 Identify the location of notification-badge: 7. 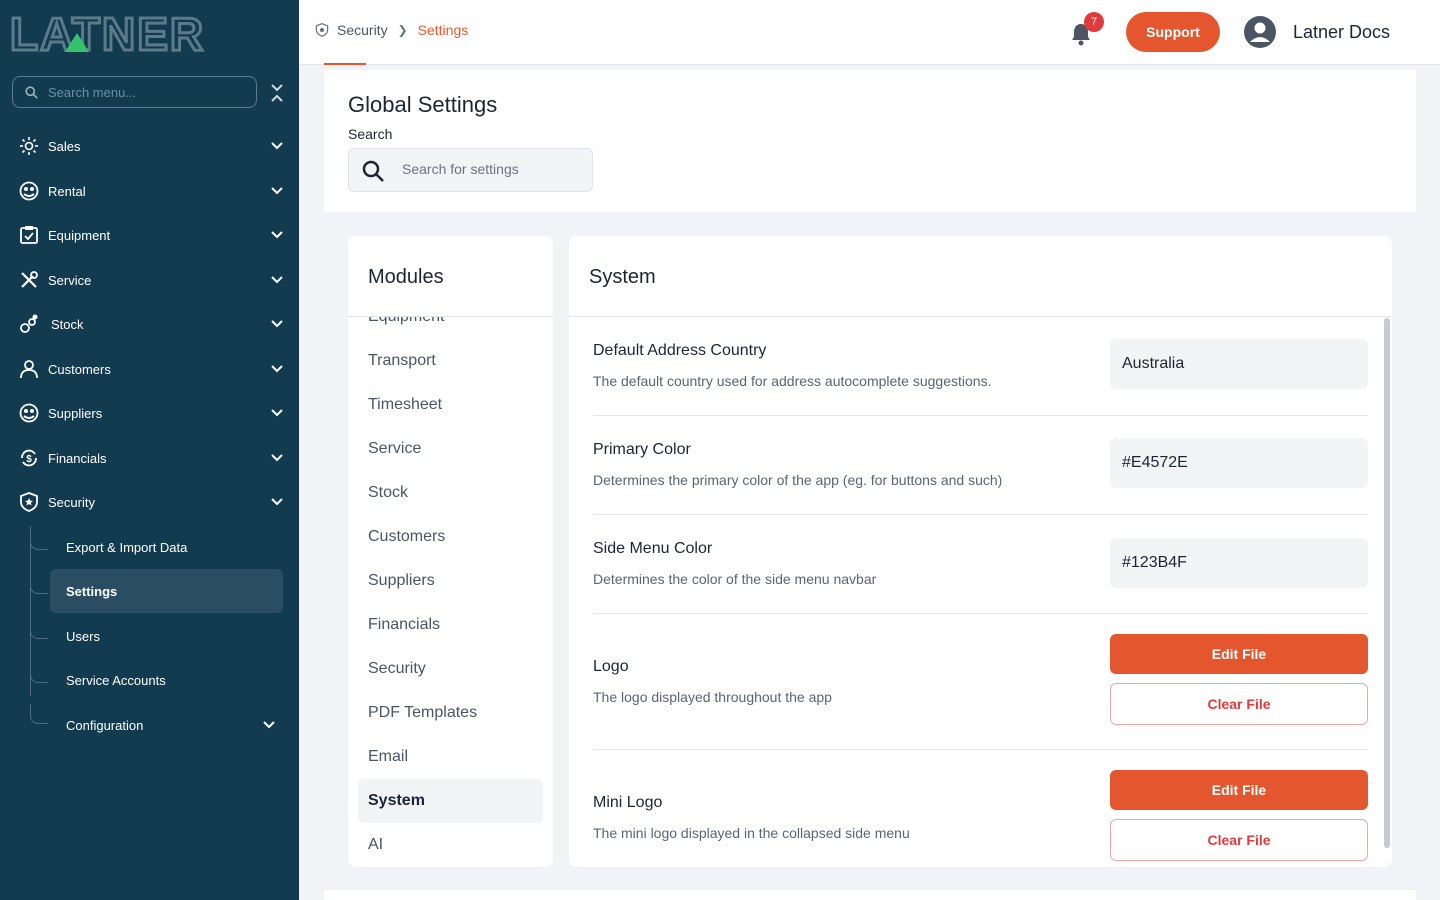
(1094, 22).